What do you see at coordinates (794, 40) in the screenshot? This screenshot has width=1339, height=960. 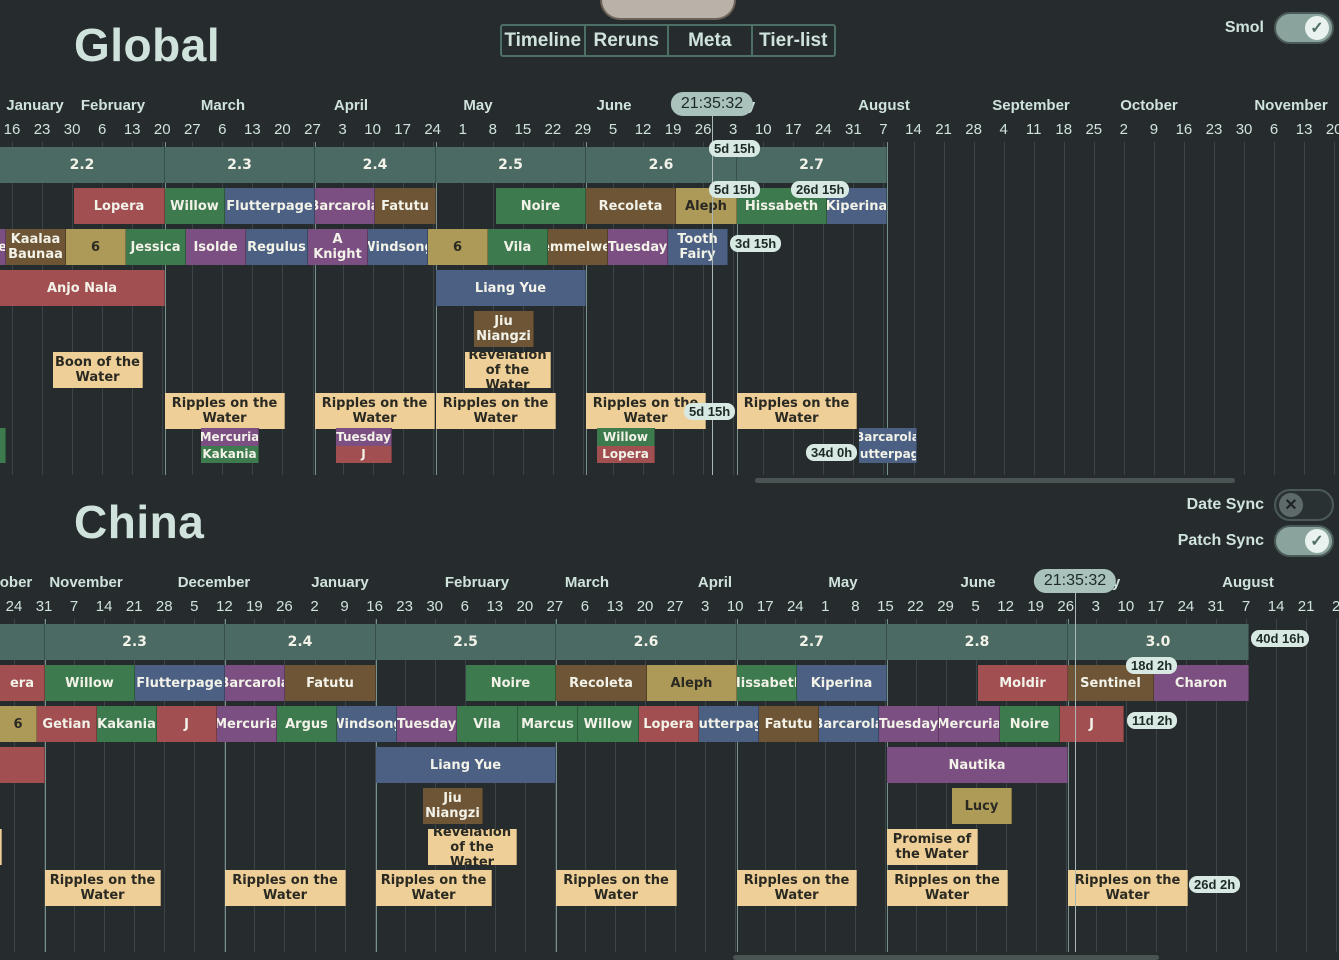 I see `tab-tier-list: Tier-list` at bounding box center [794, 40].